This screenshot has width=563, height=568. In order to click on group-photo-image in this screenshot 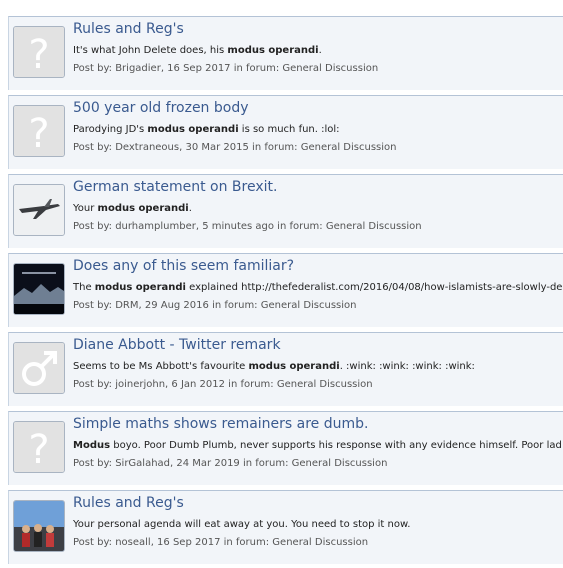, I will do `click(39, 526)`.